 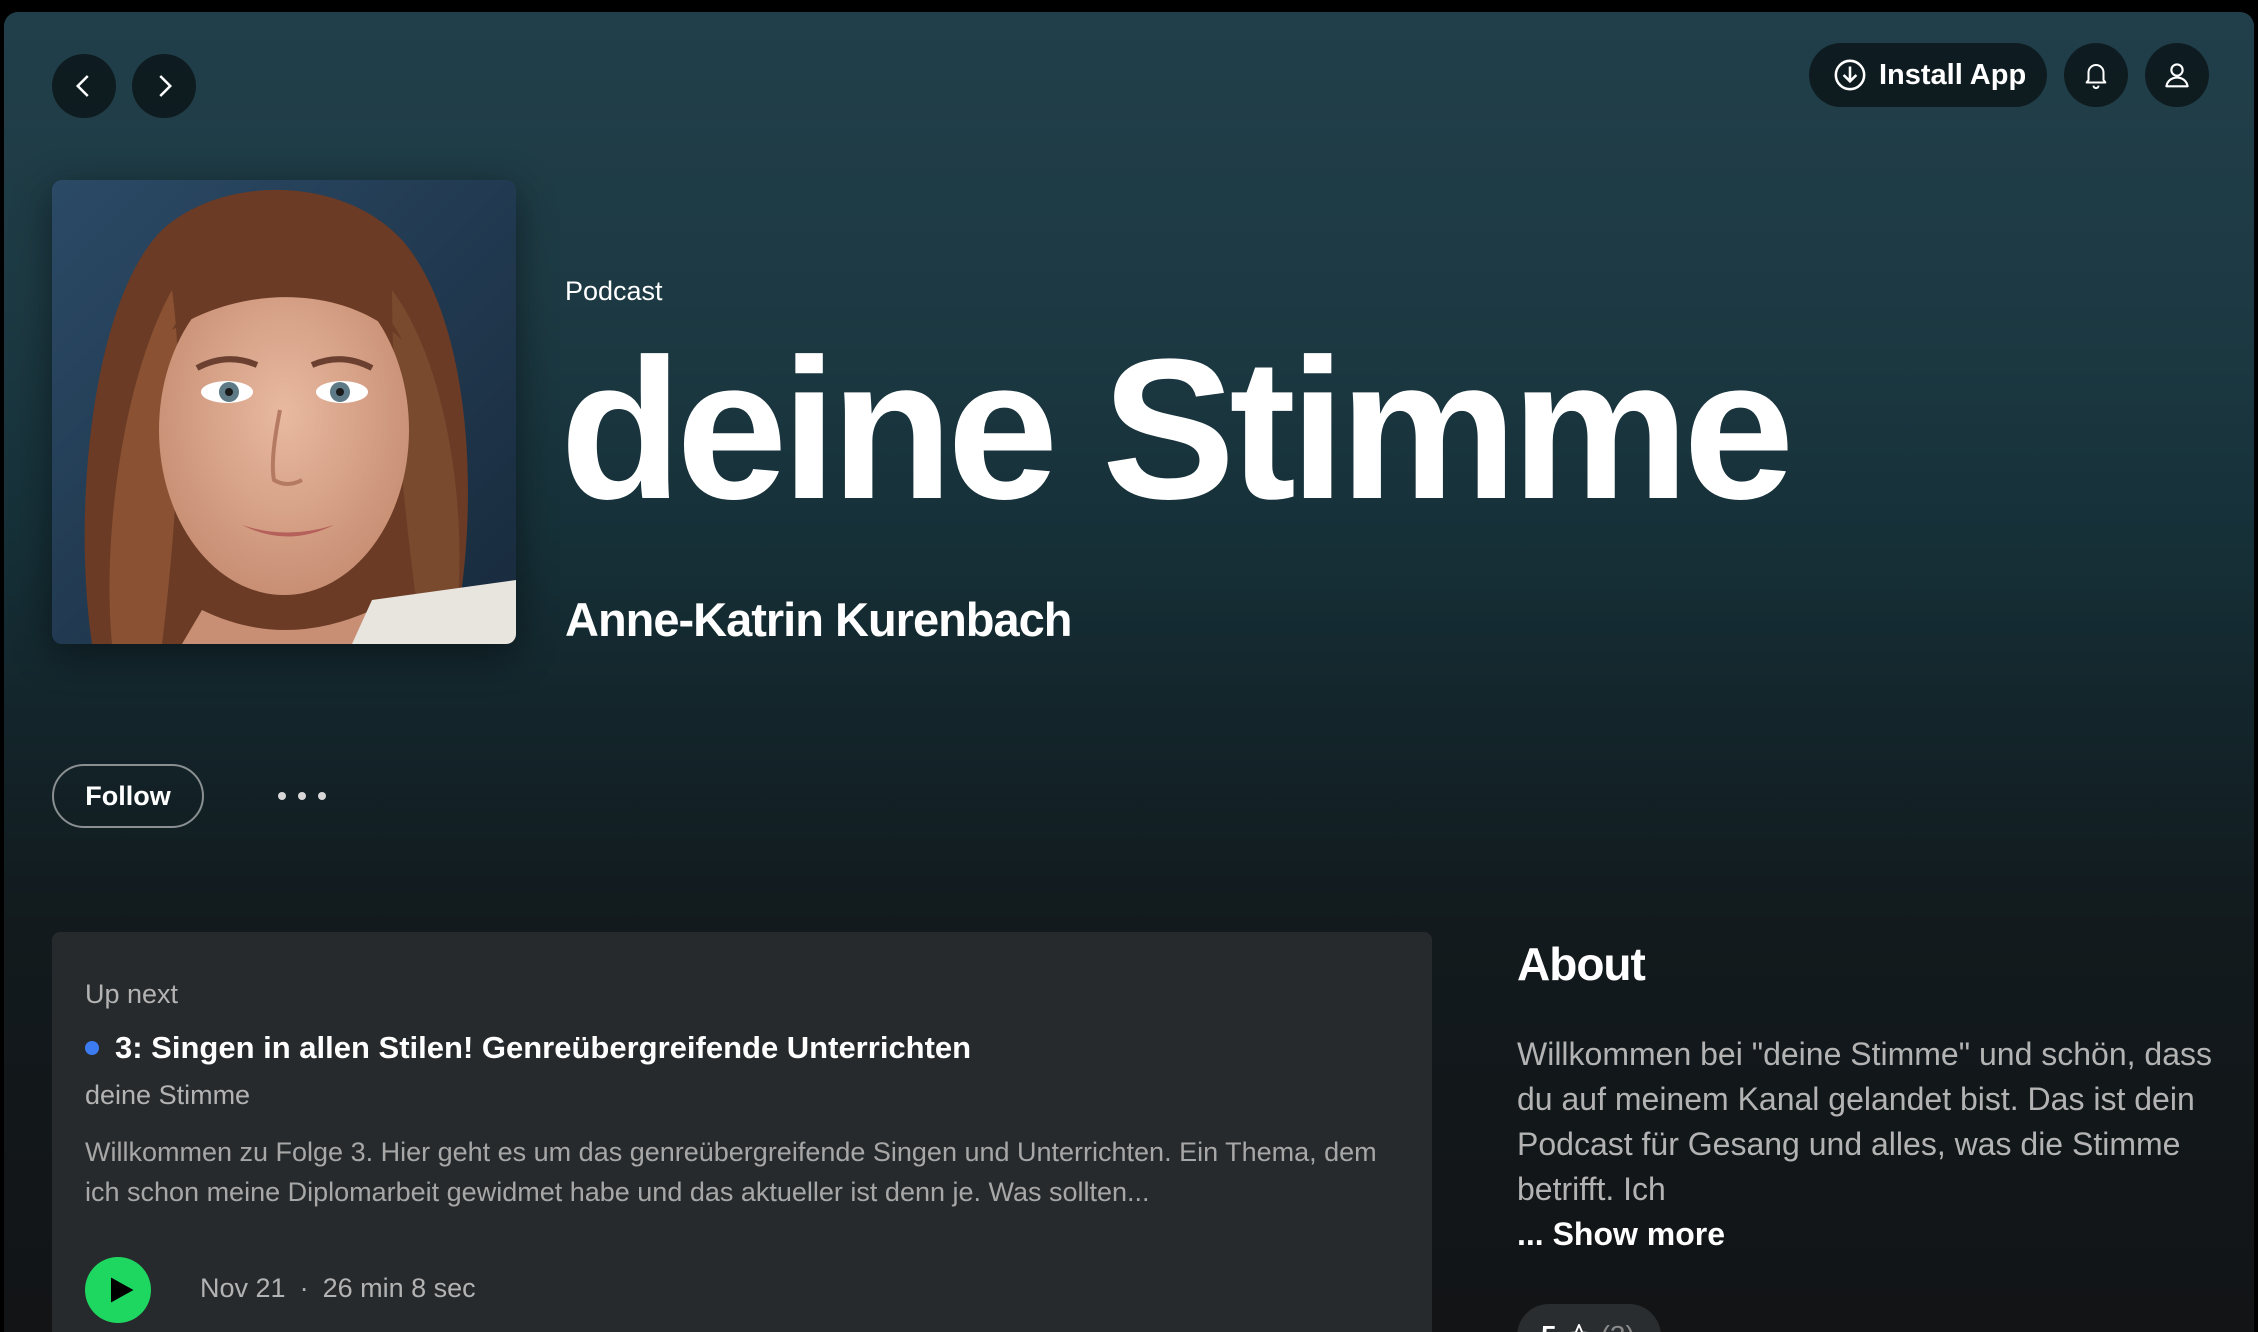 What do you see at coordinates (1549, 1326) in the screenshot?
I see `rating-value: 5` at bounding box center [1549, 1326].